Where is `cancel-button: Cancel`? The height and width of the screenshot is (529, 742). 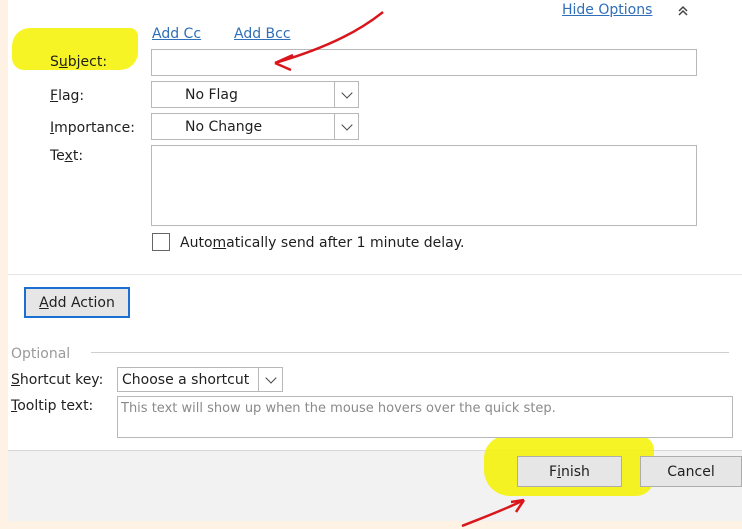 cancel-button: Cancel is located at coordinates (691, 471).